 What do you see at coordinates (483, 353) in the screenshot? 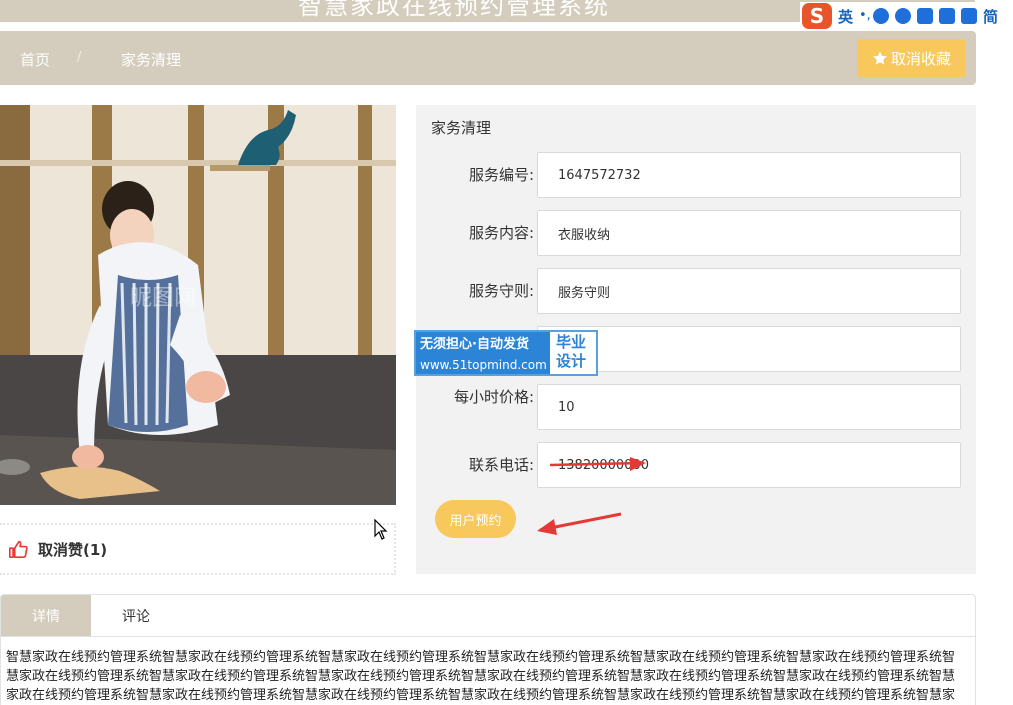
I see `watermark-text: 无须担心·自动发货 www.51topmind.com` at bounding box center [483, 353].